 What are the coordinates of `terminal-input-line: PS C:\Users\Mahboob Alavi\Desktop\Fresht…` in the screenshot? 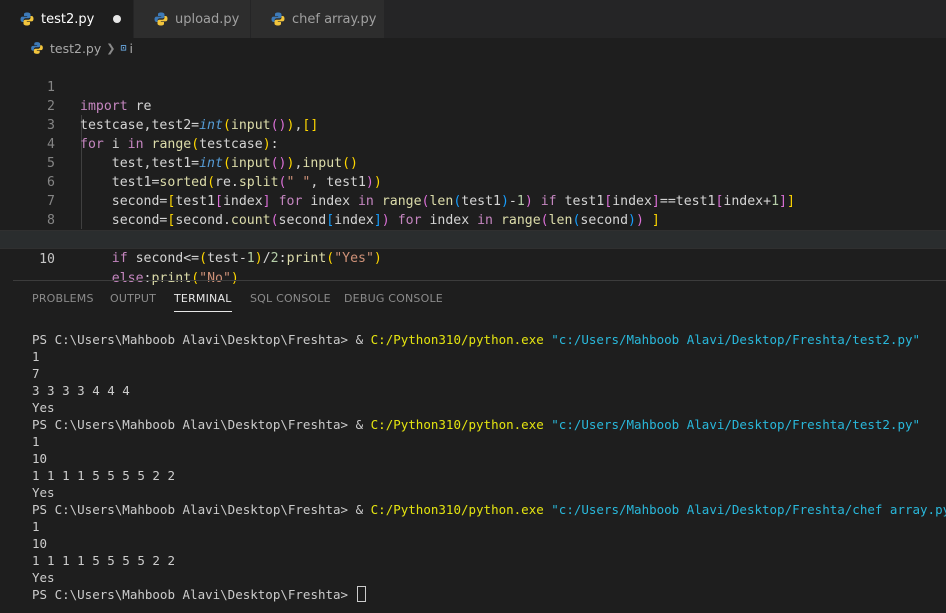 It's located at (489, 594).